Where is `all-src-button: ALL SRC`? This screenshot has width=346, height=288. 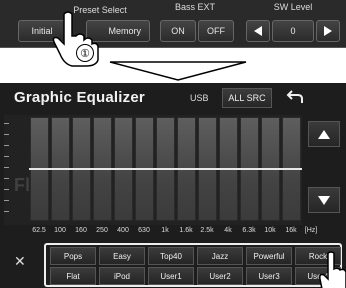 all-src-button: ALL SRC is located at coordinates (247, 98).